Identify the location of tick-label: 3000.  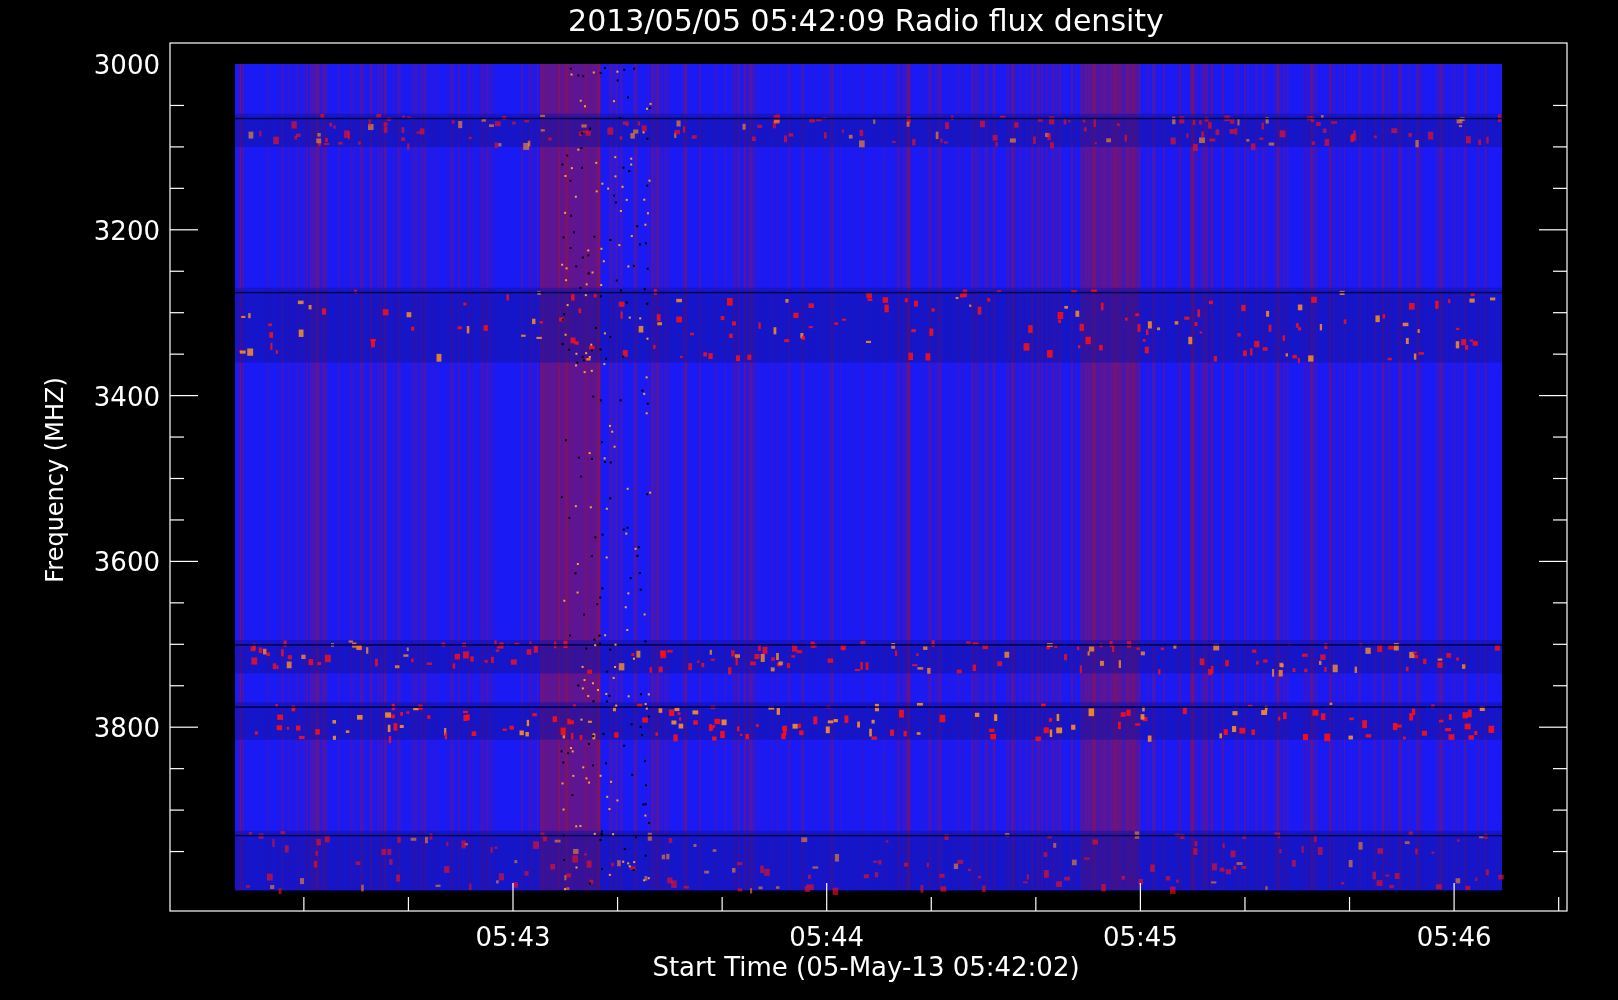
(126, 65).